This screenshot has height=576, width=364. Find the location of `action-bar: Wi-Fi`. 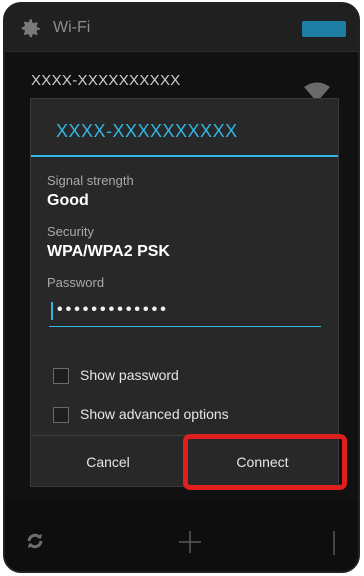

action-bar: Wi-Fi is located at coordinates (181, 28).